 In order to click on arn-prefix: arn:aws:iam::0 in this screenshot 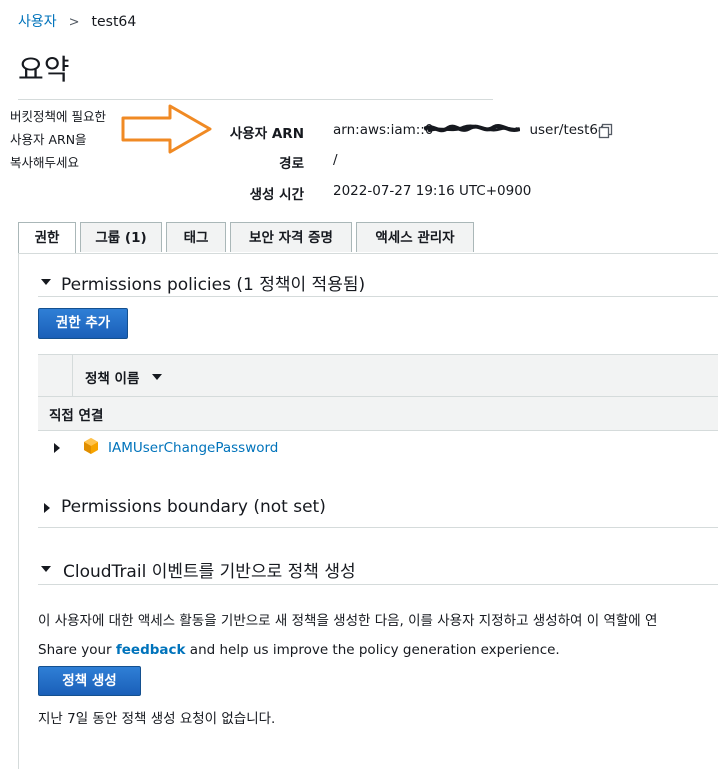, I will do `click(383, 130)`.